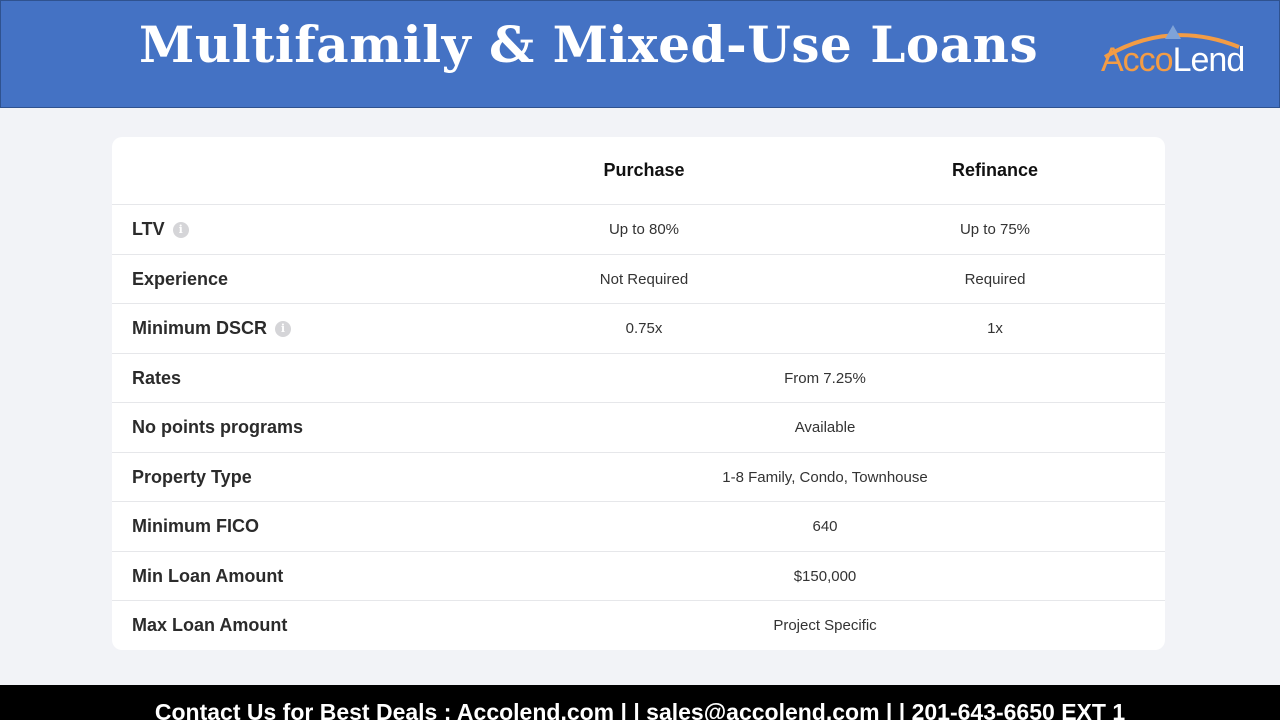 This screenshot has height=720, width=1280. What do you see at coordinates (1137, 60) in the screenshot?
I see `logo-text-acco: Acco` at bounding box center [1137, 60].